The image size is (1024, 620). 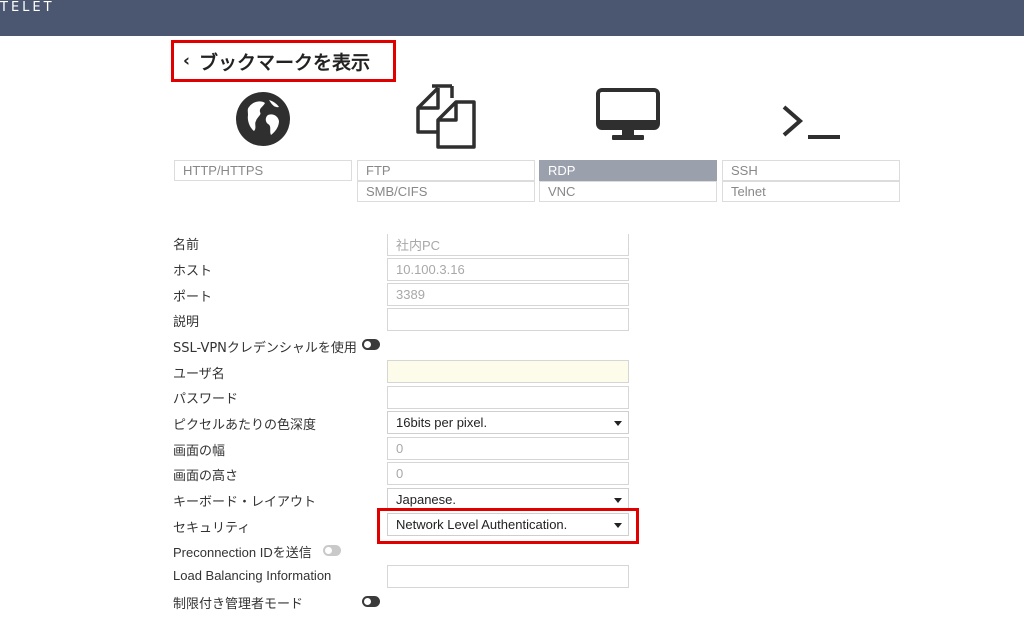 I want to click on port-field, so click(x=508, y=294).